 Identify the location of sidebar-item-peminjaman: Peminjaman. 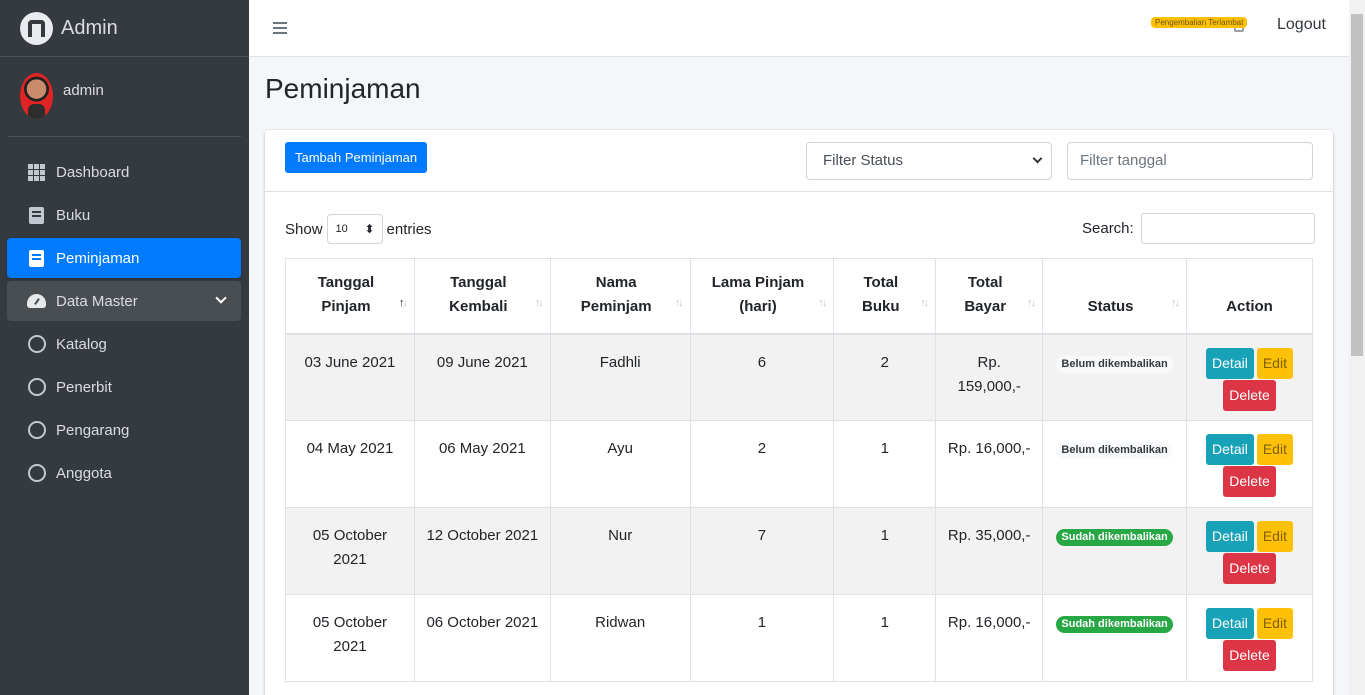
(124, 258).